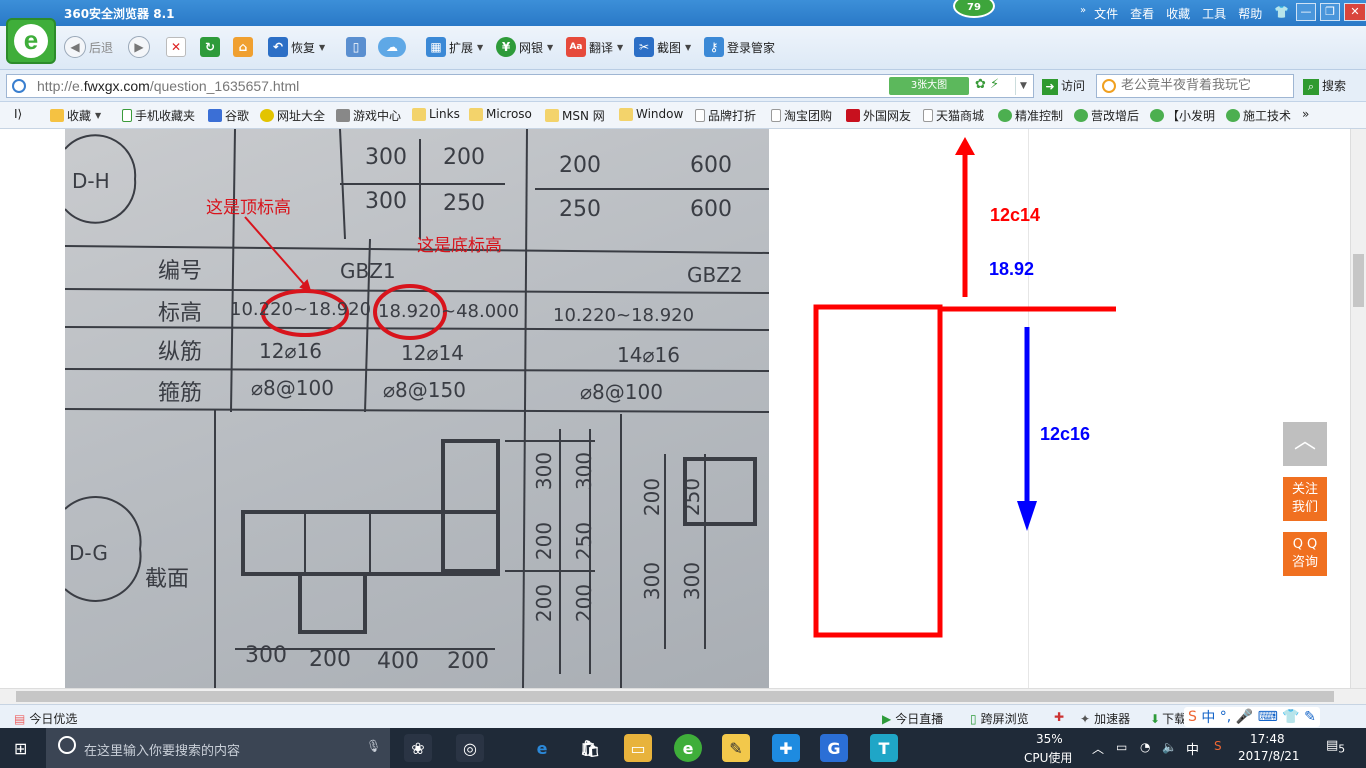 Image resolution: width=1366 pixels, height=768 pixels. What do you see at coordinates (638, 748) in the screenshot?
I see `file-explorer-icon: ▭` at bounding box center [638, 748].